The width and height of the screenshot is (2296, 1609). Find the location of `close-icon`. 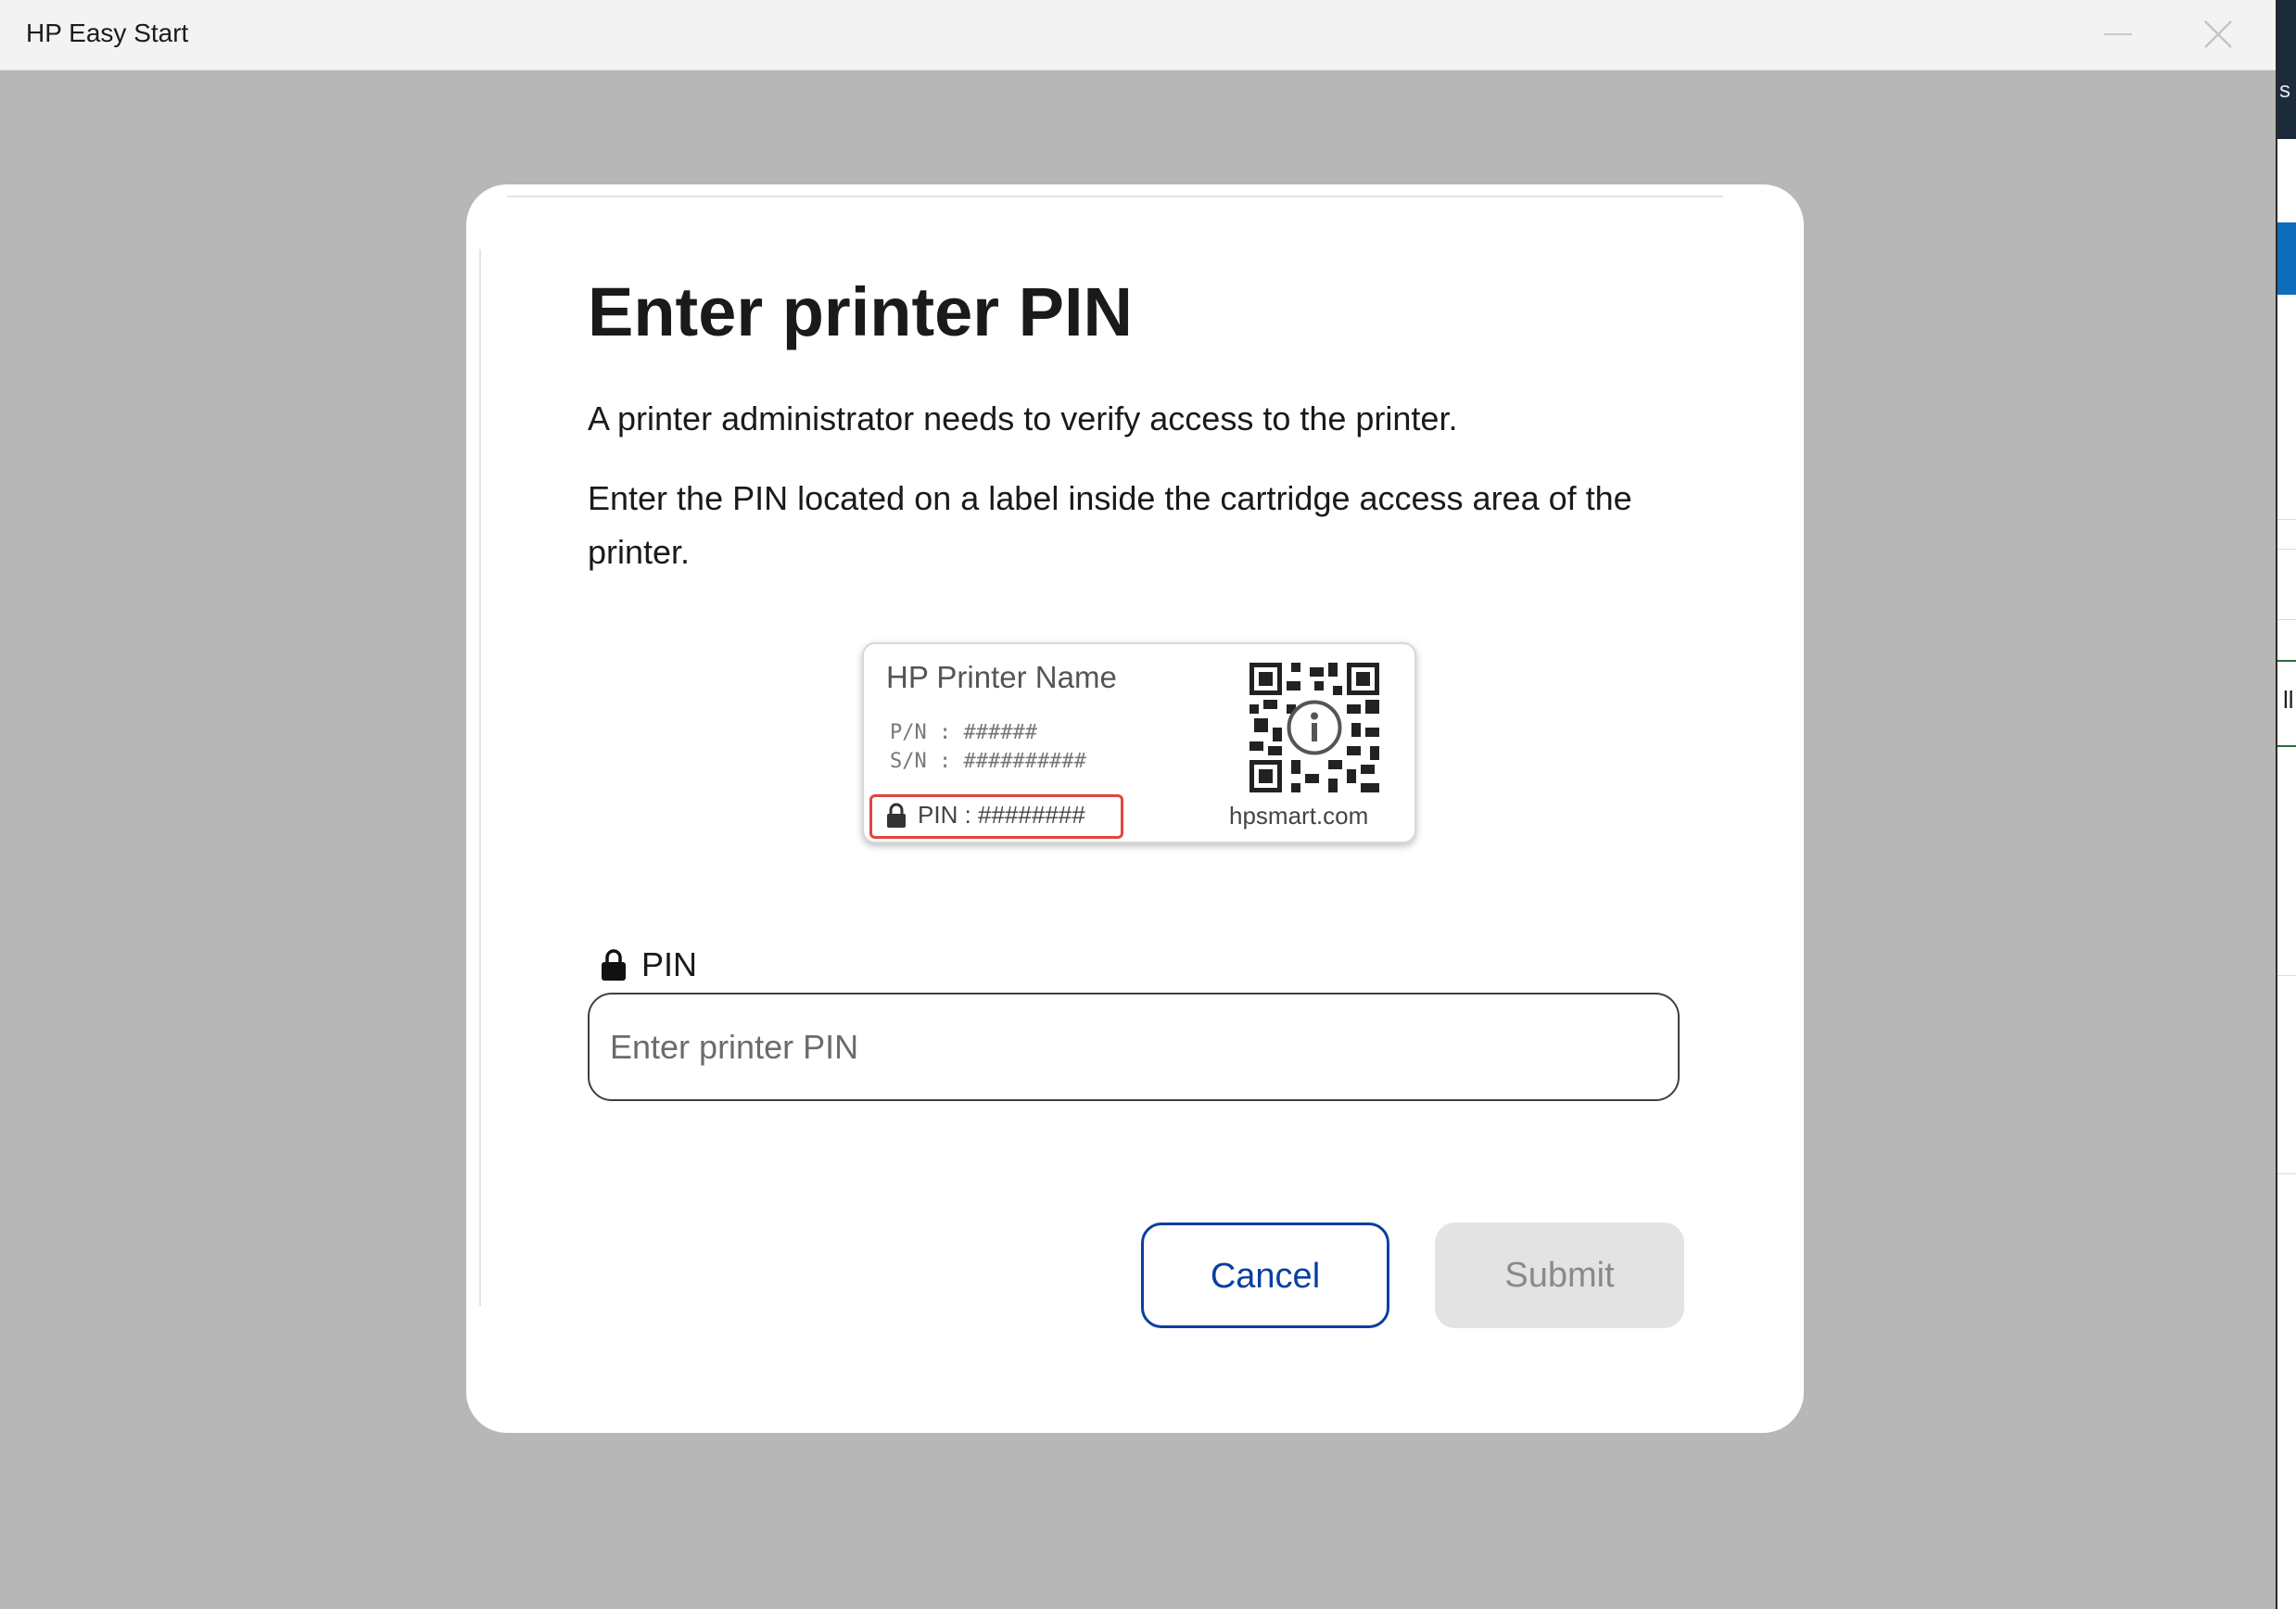

close-icon is located at coordinates (2218, 34).